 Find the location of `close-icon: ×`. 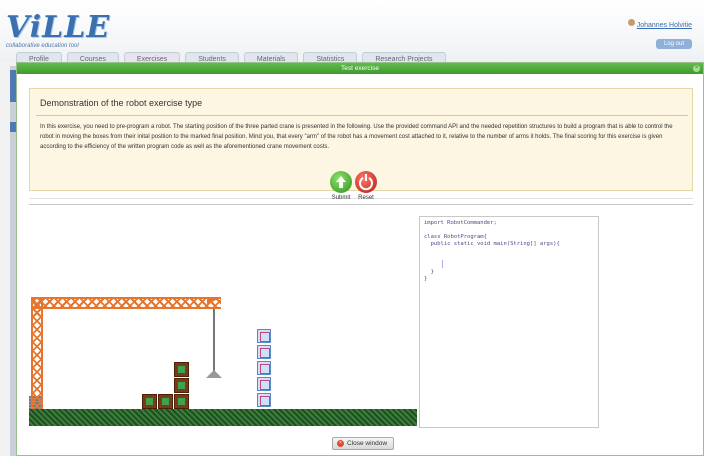

close-icon: × is located at coordinates (340, 443).